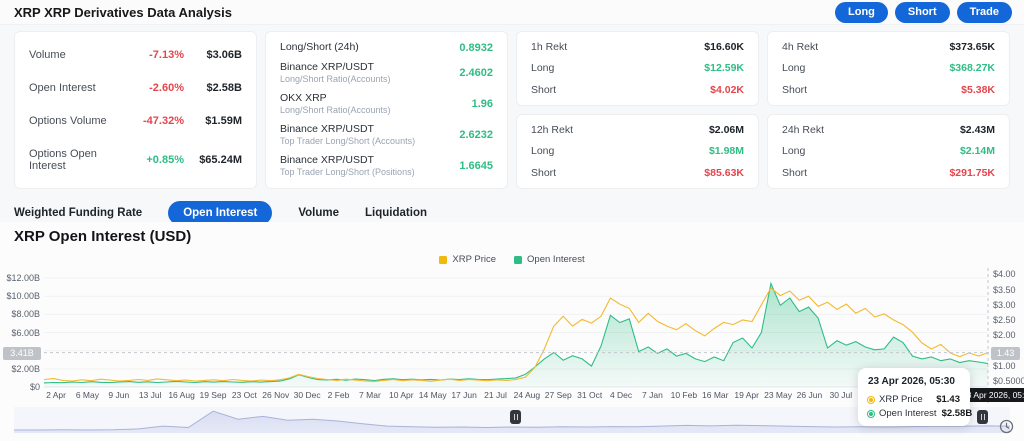 This screenshot has width=1024, height=441. I want to click on ratio-value: 1.96, so click(482, 104).